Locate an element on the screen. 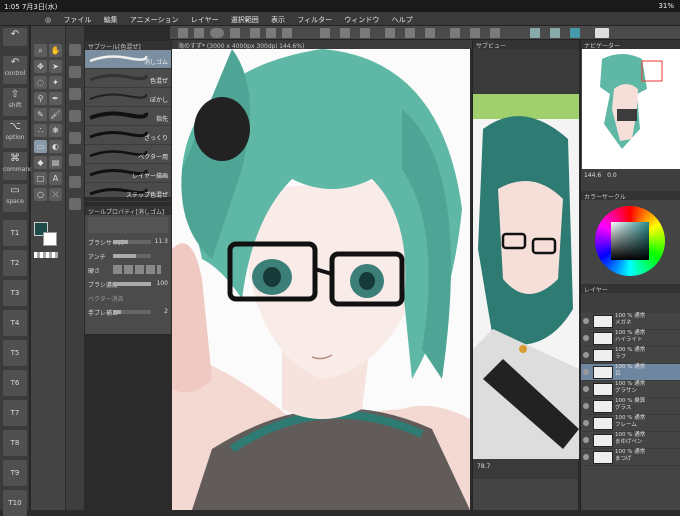 This screenshot has width=680, height=516. pen-tool-icon: ✒ is located at coordinates (55, 98).